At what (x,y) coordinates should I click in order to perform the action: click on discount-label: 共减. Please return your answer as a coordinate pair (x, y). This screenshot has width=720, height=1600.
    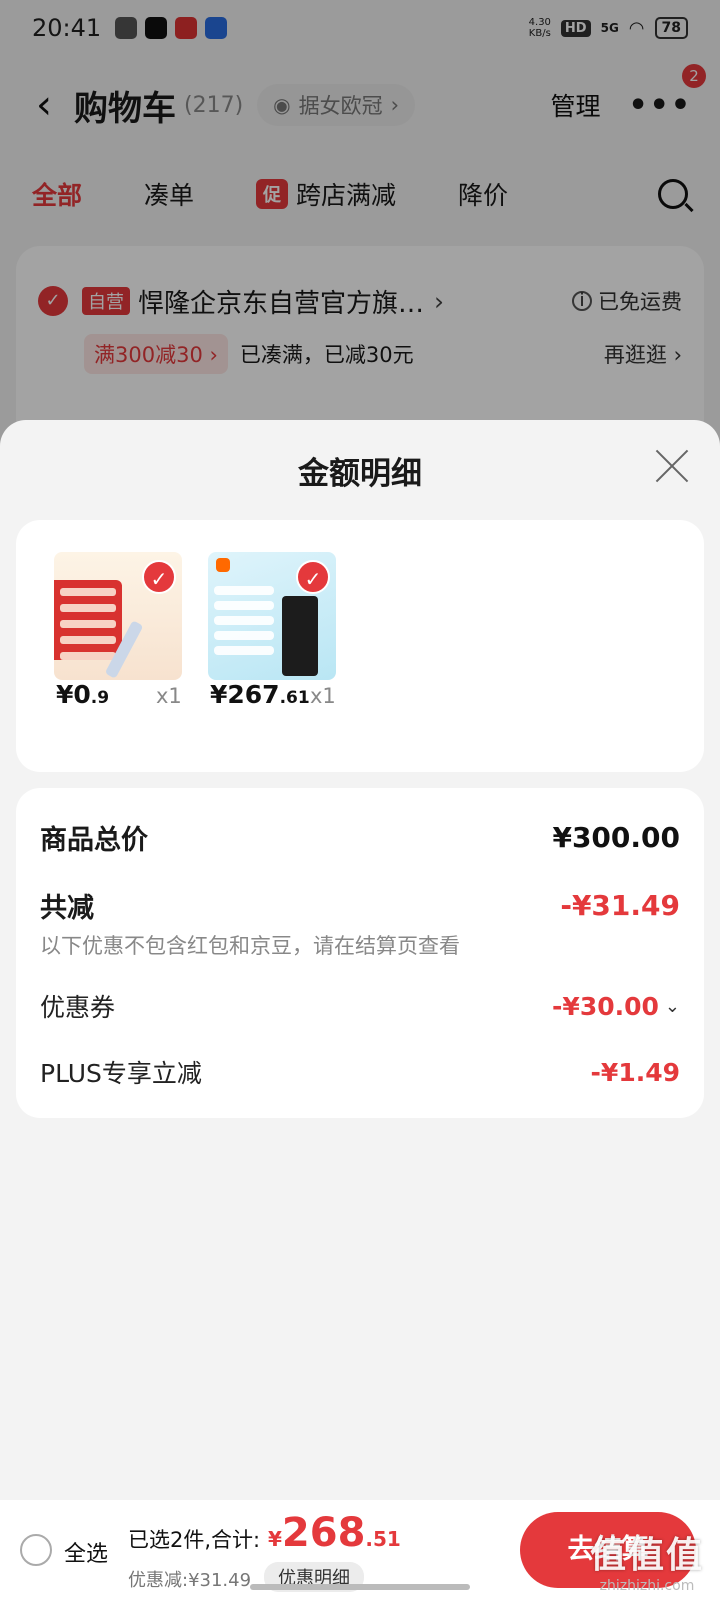
    Looking at the image, I should click on (67, 908).